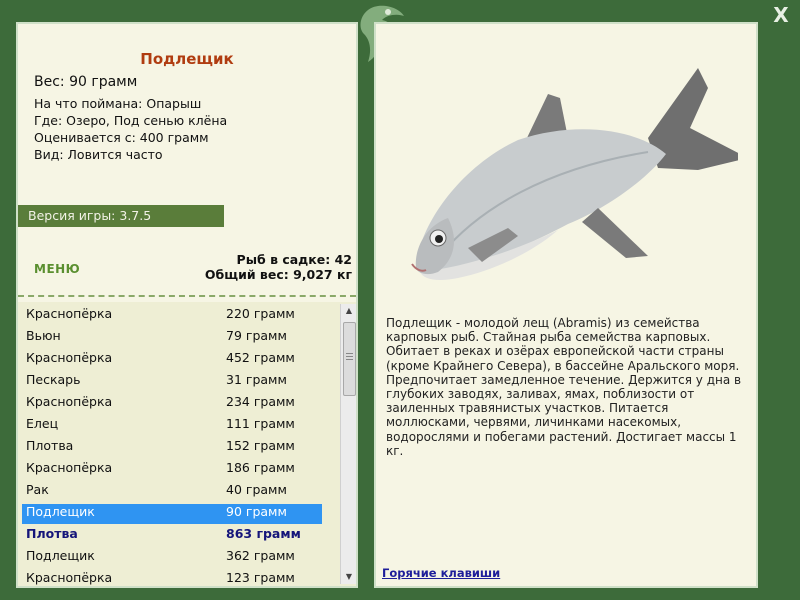 The width and height of the screenshot is (800, 600). Describe the element at coordinates (172, 514) in the screenshot. I see `list-item-selected: Подлещик 90 грамм` at that location.